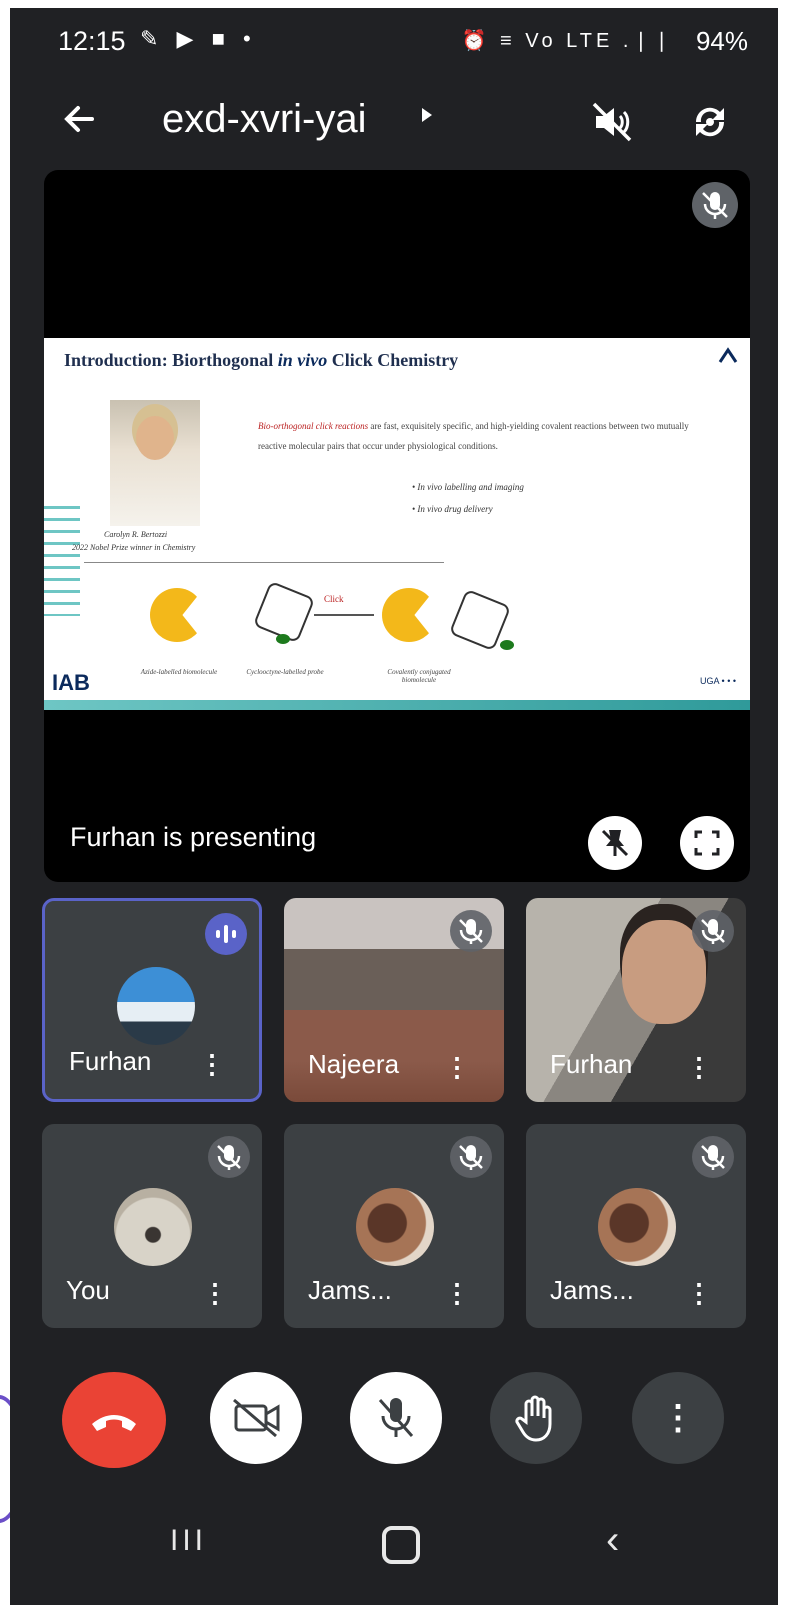 The height and width of the screenshot is (1605, 789). I want to click on iab-logo: IAB, so click(71, 682).